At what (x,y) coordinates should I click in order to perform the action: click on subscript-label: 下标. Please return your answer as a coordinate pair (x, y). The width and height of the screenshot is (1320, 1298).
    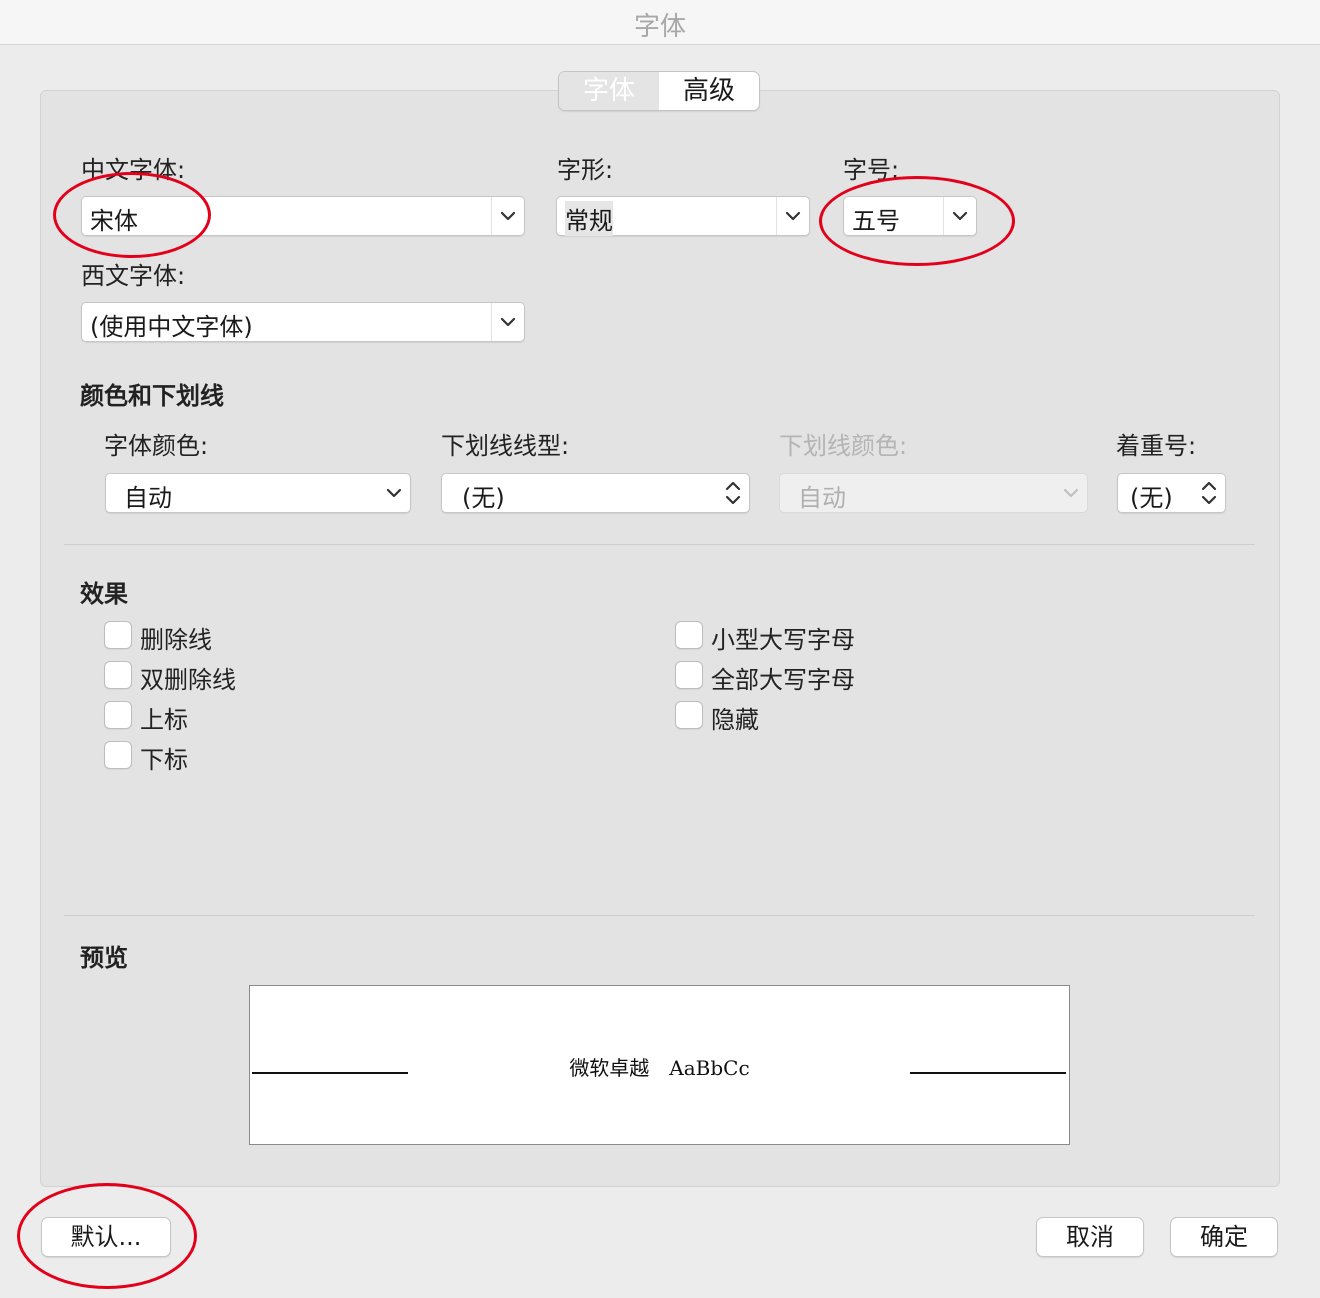
    Looking at the image, I should click on (164, 760).